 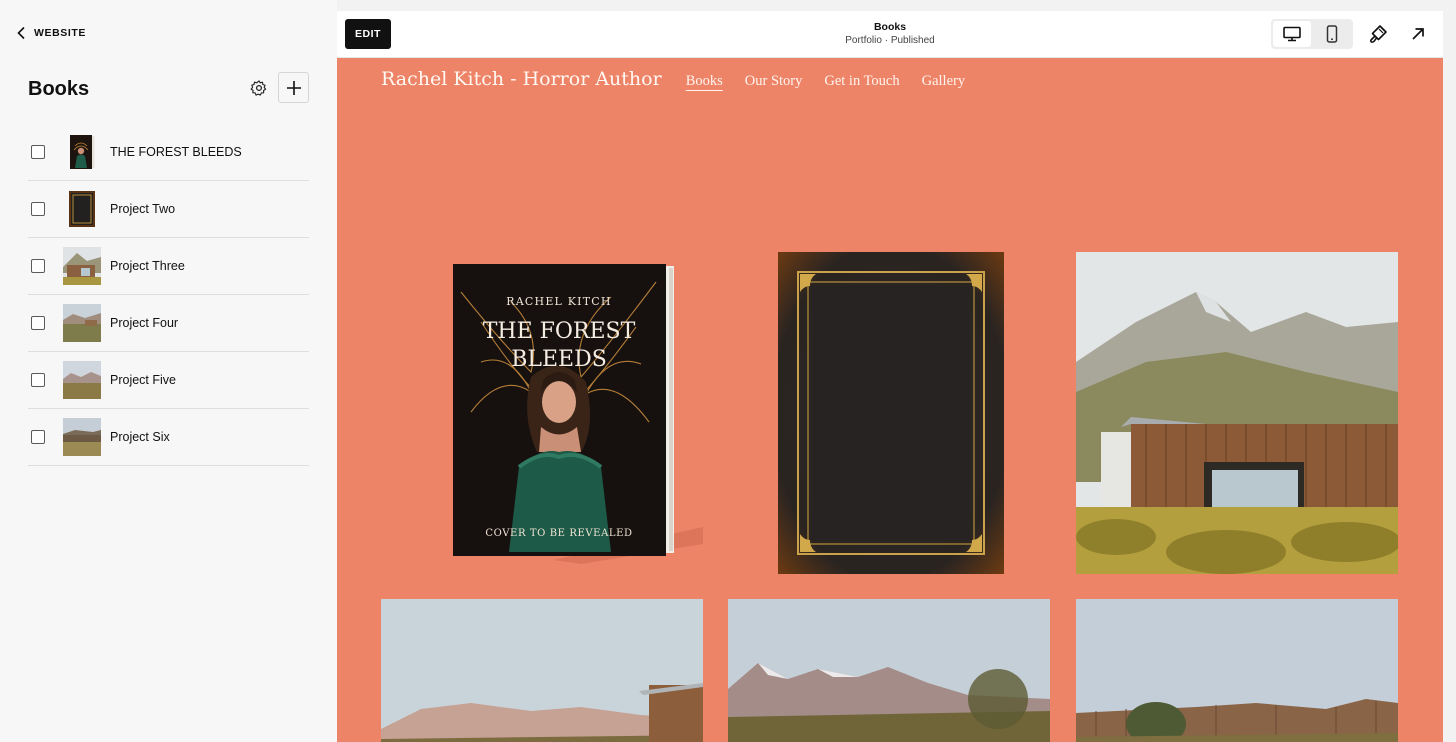 I want to click on settings-button, so click(x=259, y=88).